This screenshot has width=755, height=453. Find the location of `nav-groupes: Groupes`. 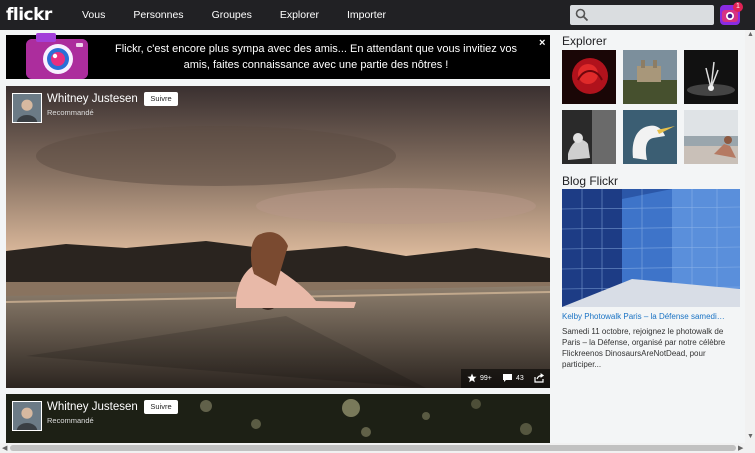

nav-groupes: Groupes is located at coordinates (232, 15).